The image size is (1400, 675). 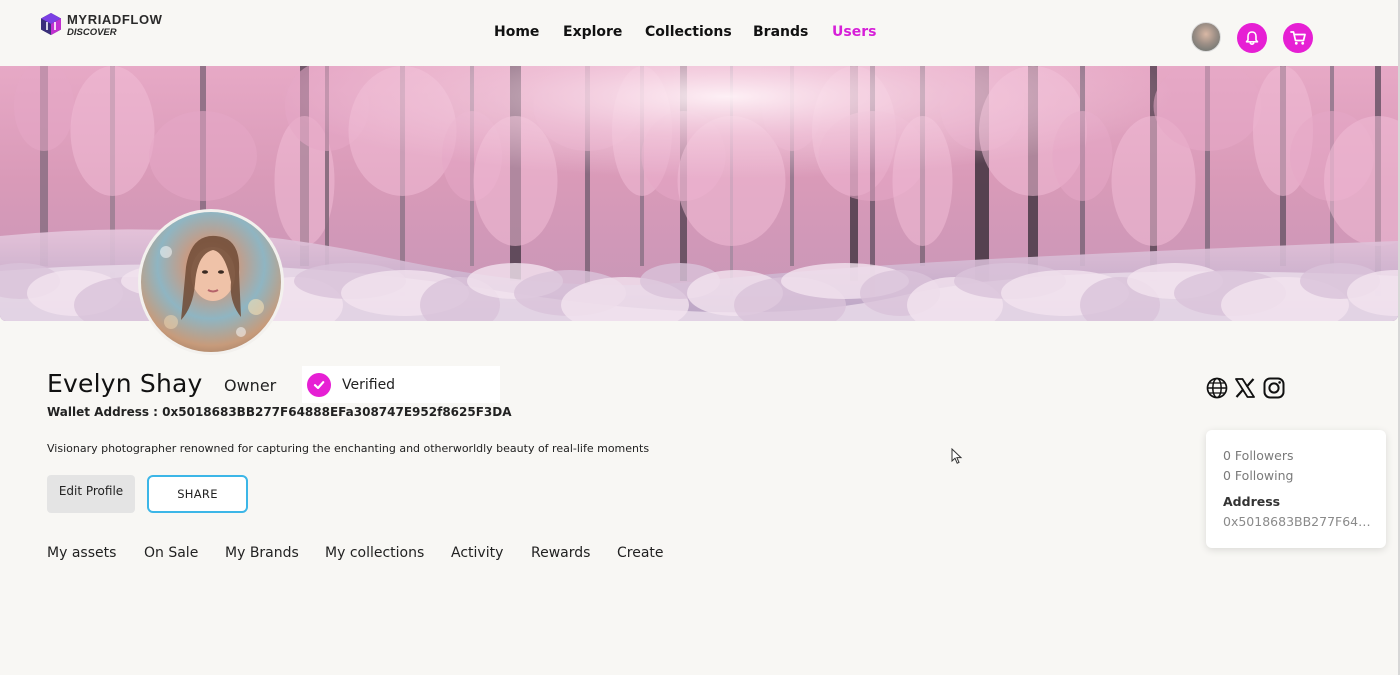 I want to click on profile-portrait-image, so click(x=212, y=286).